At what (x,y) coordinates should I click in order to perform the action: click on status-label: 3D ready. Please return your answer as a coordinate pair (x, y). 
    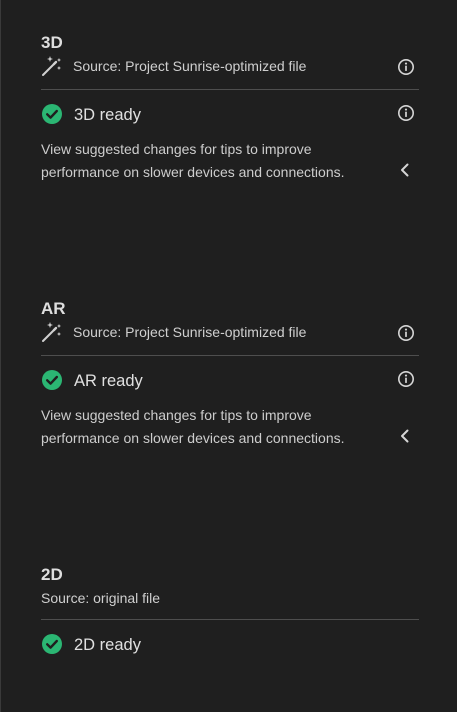
    Looking at the image, I should click on (107, 115).